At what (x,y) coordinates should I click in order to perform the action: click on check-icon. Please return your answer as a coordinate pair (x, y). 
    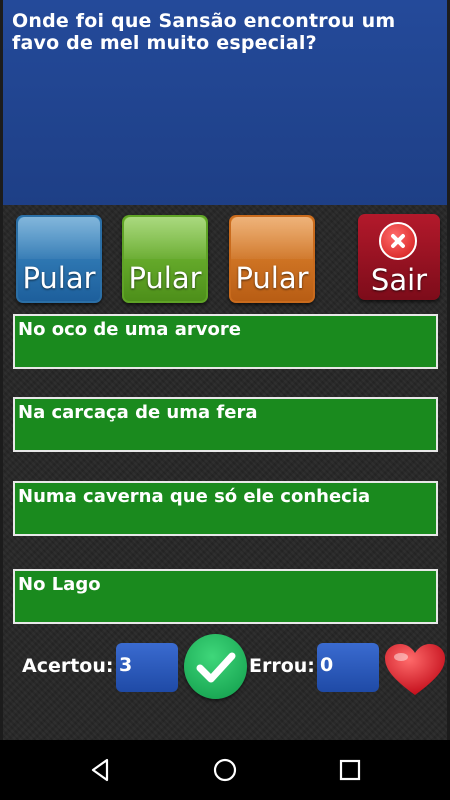
    Looking at the image, I should click on (215, 666).